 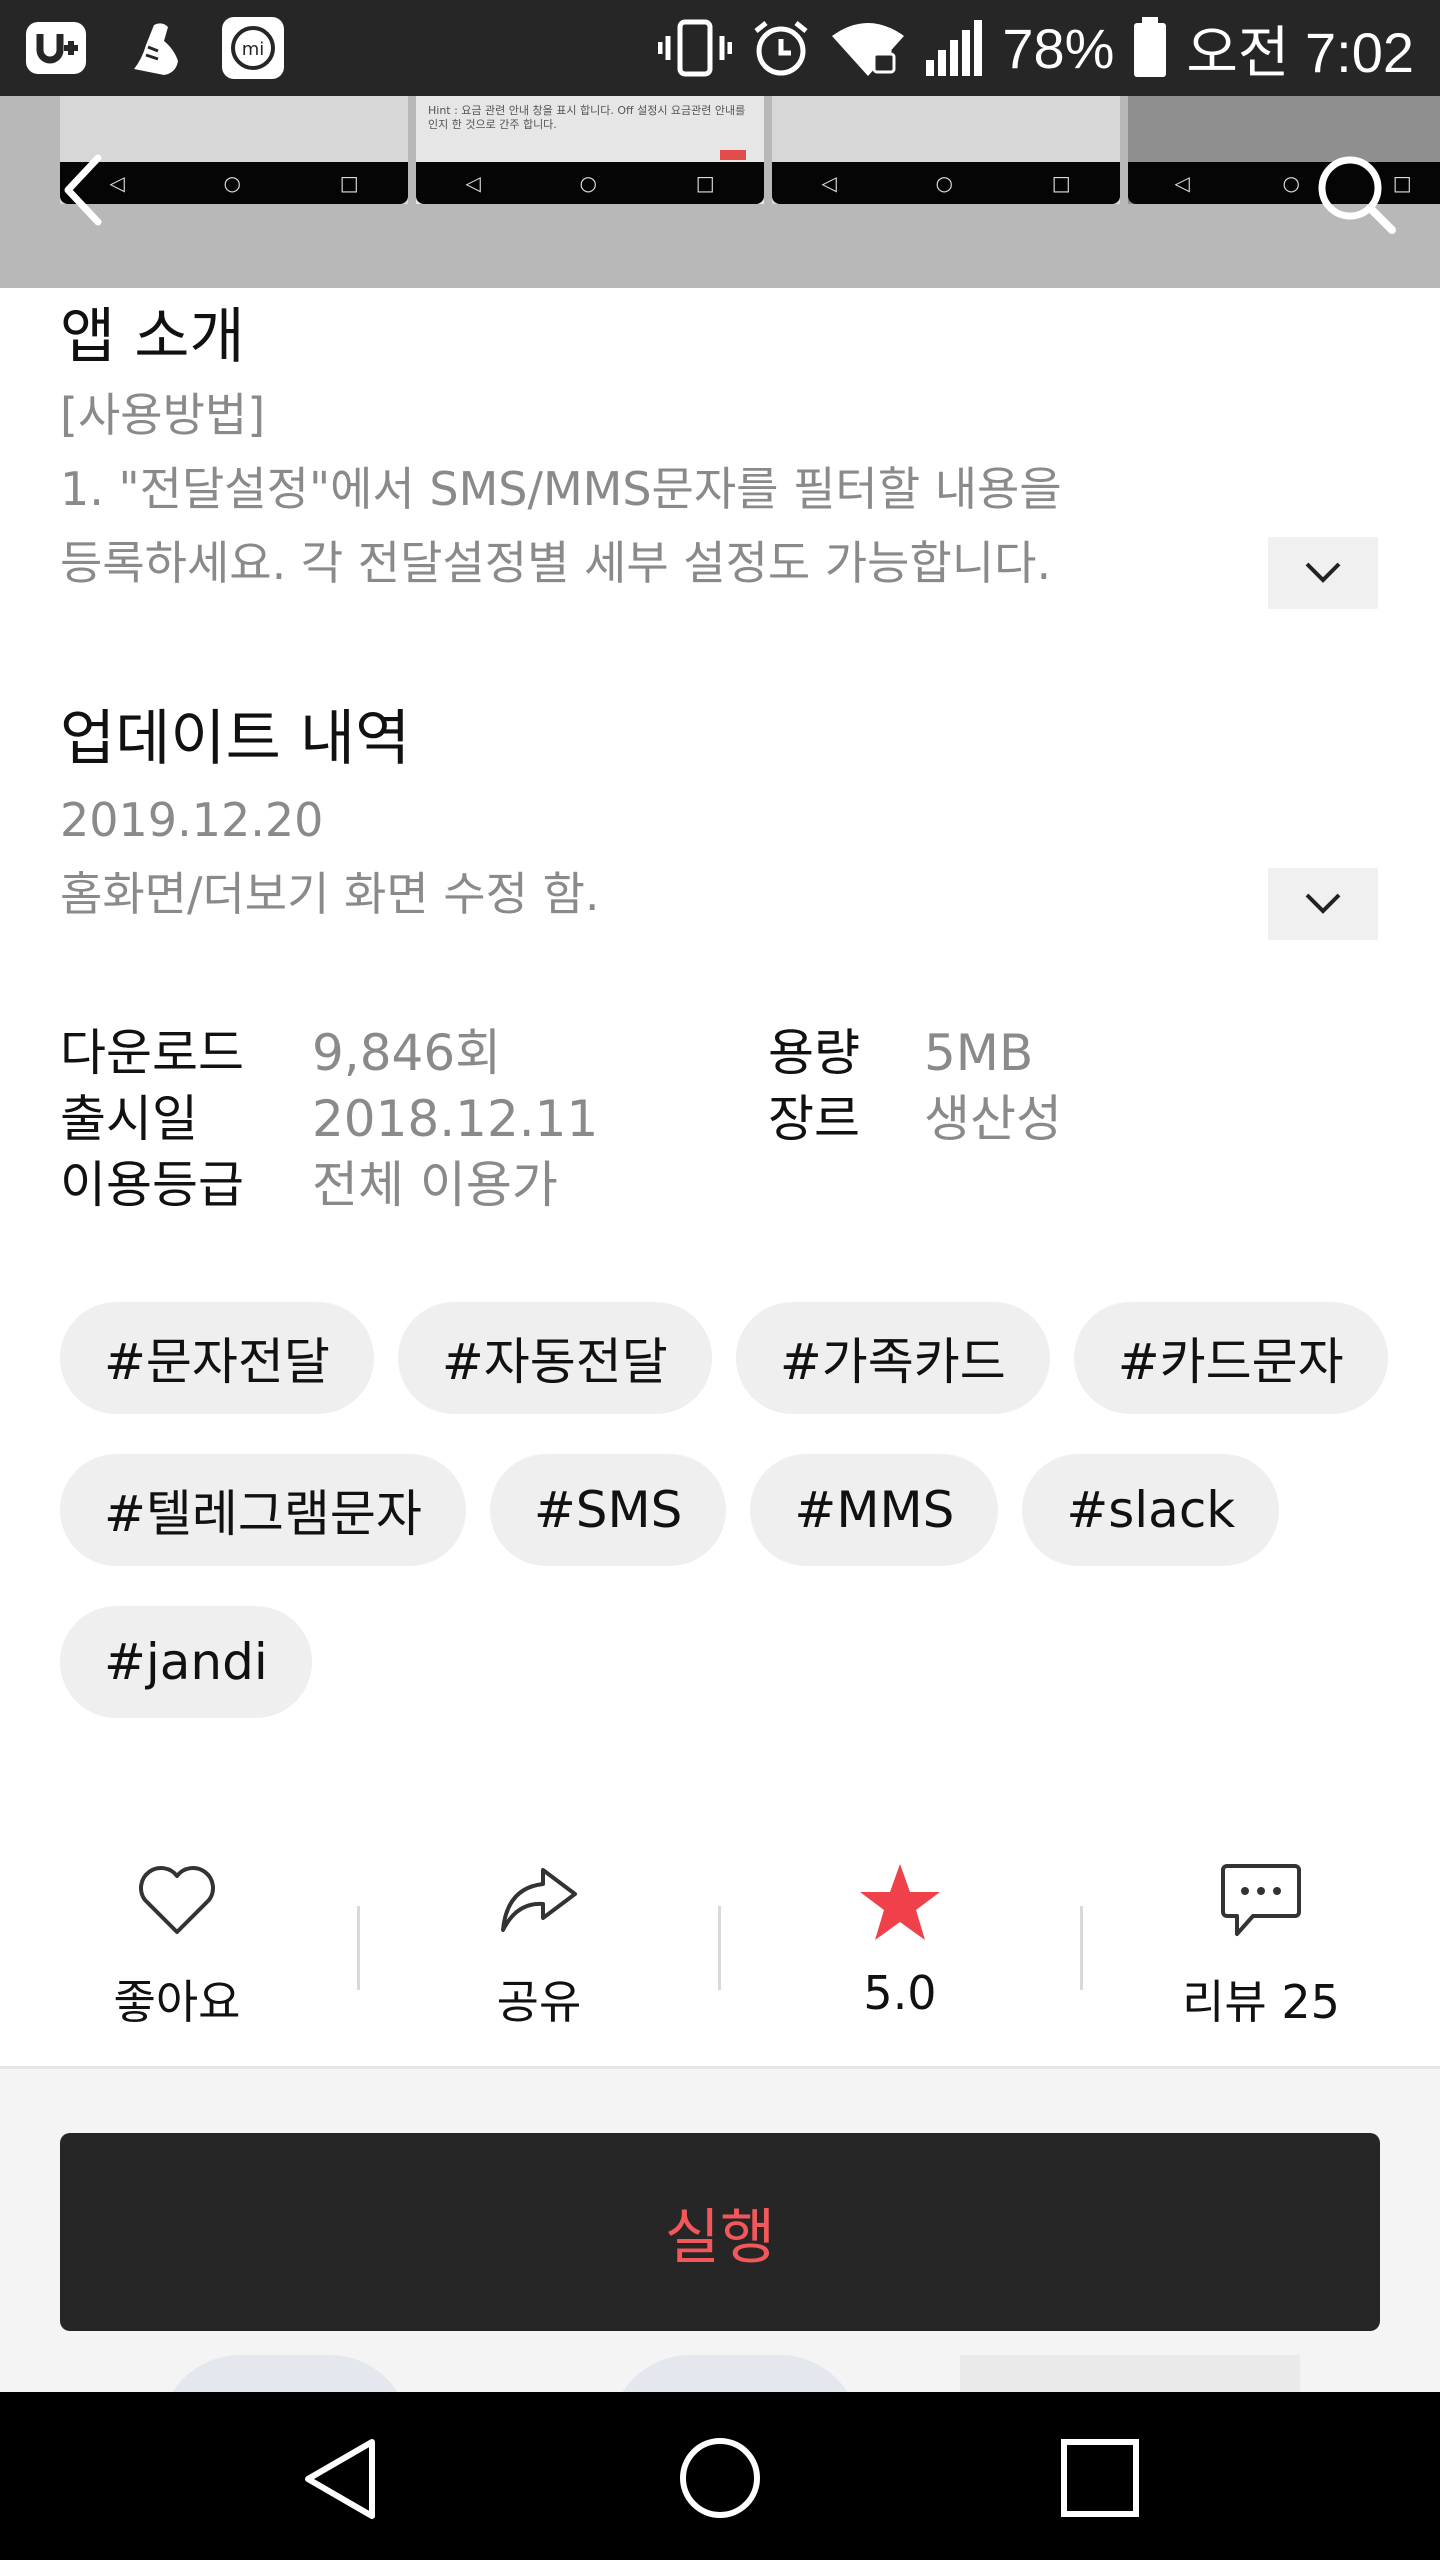 What do you see at coordinates (435, 1185) in the screenshot?
I see `age-rating-value: 전체 이용가` at bounding box center [435, 1185].